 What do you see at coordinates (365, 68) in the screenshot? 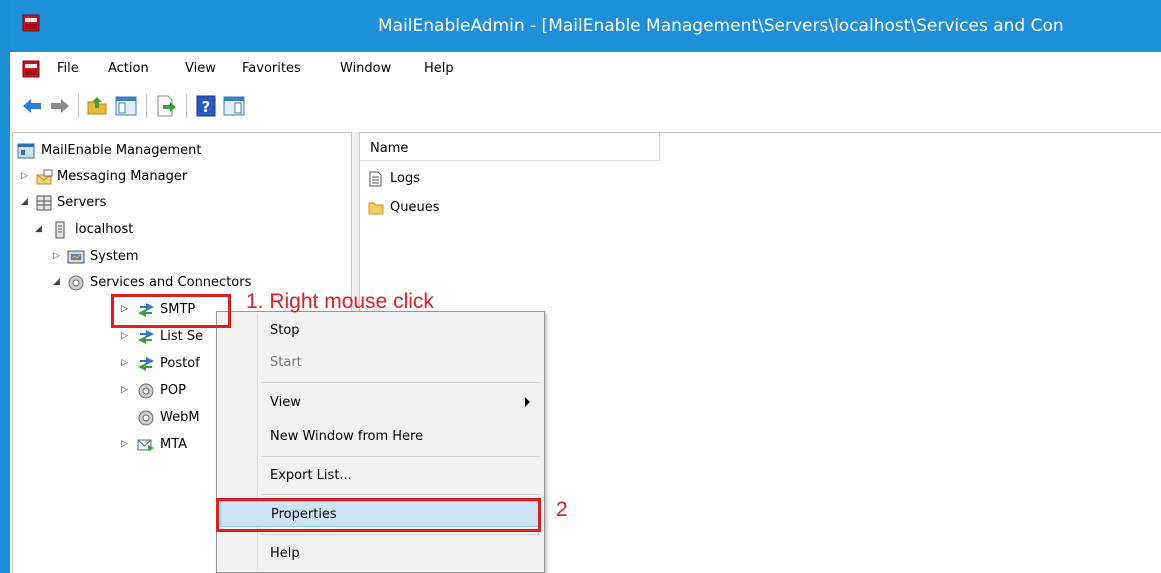
I see `menu-window: Window` at bounding box center [365, 68].